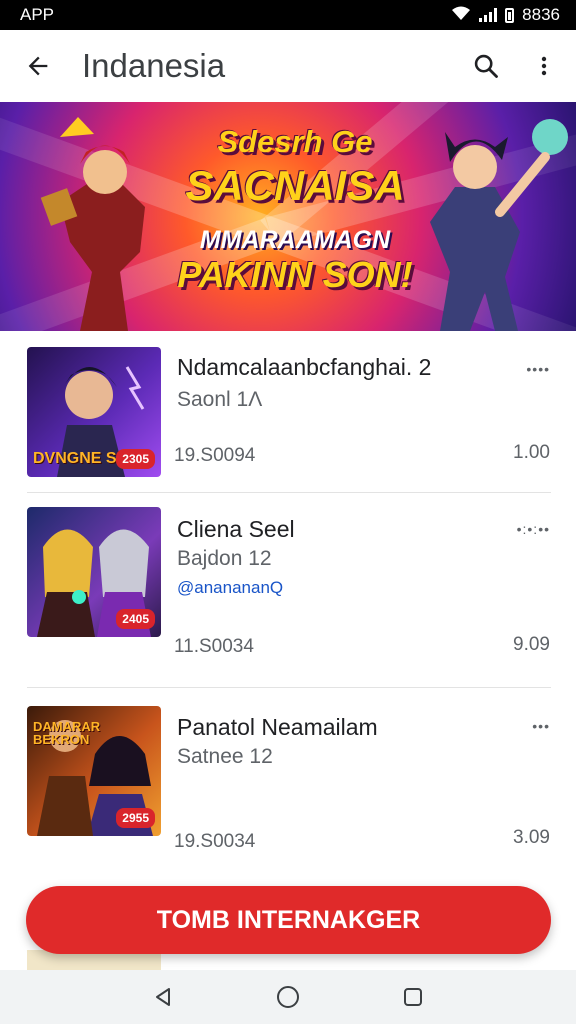 The height and width of the screenshot is (1024, 576). What do you see at coordinates (94, 412) in the screenshot?
I see `item-thumbnail: DVNGNE SUNN 2305` at bounding box center [94, 412].